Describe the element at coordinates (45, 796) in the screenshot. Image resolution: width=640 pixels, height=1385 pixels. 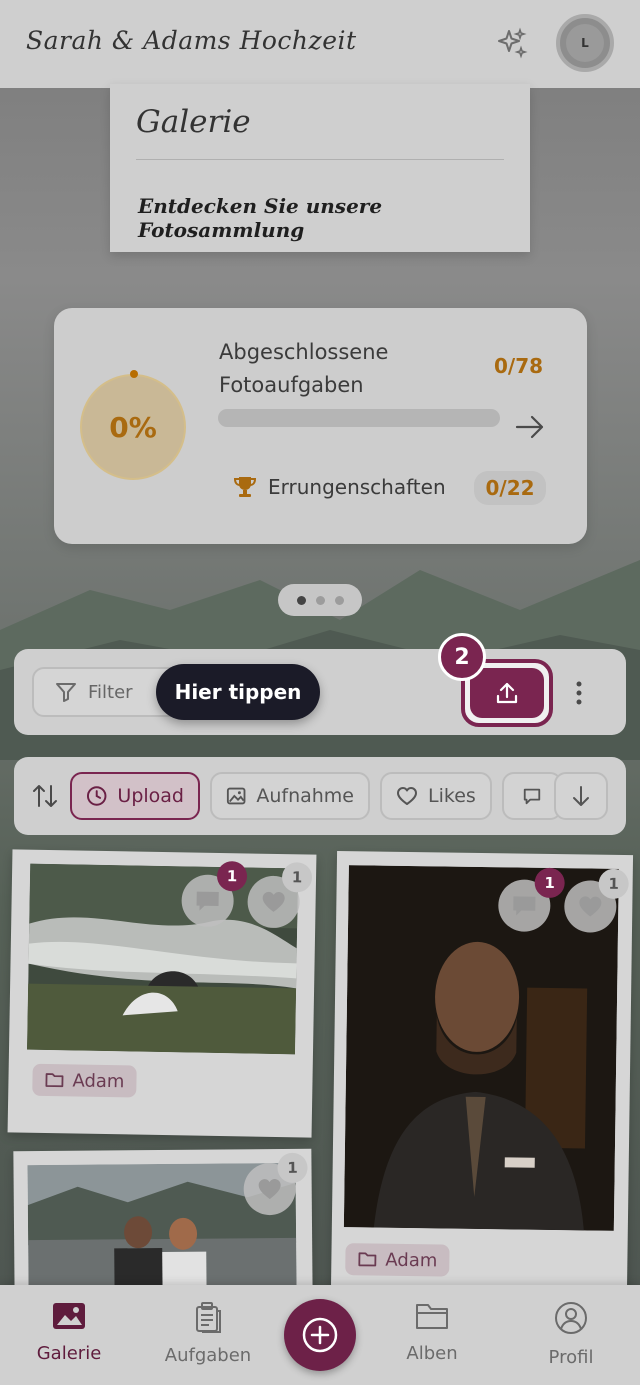
I see `sort-icon` at that location.